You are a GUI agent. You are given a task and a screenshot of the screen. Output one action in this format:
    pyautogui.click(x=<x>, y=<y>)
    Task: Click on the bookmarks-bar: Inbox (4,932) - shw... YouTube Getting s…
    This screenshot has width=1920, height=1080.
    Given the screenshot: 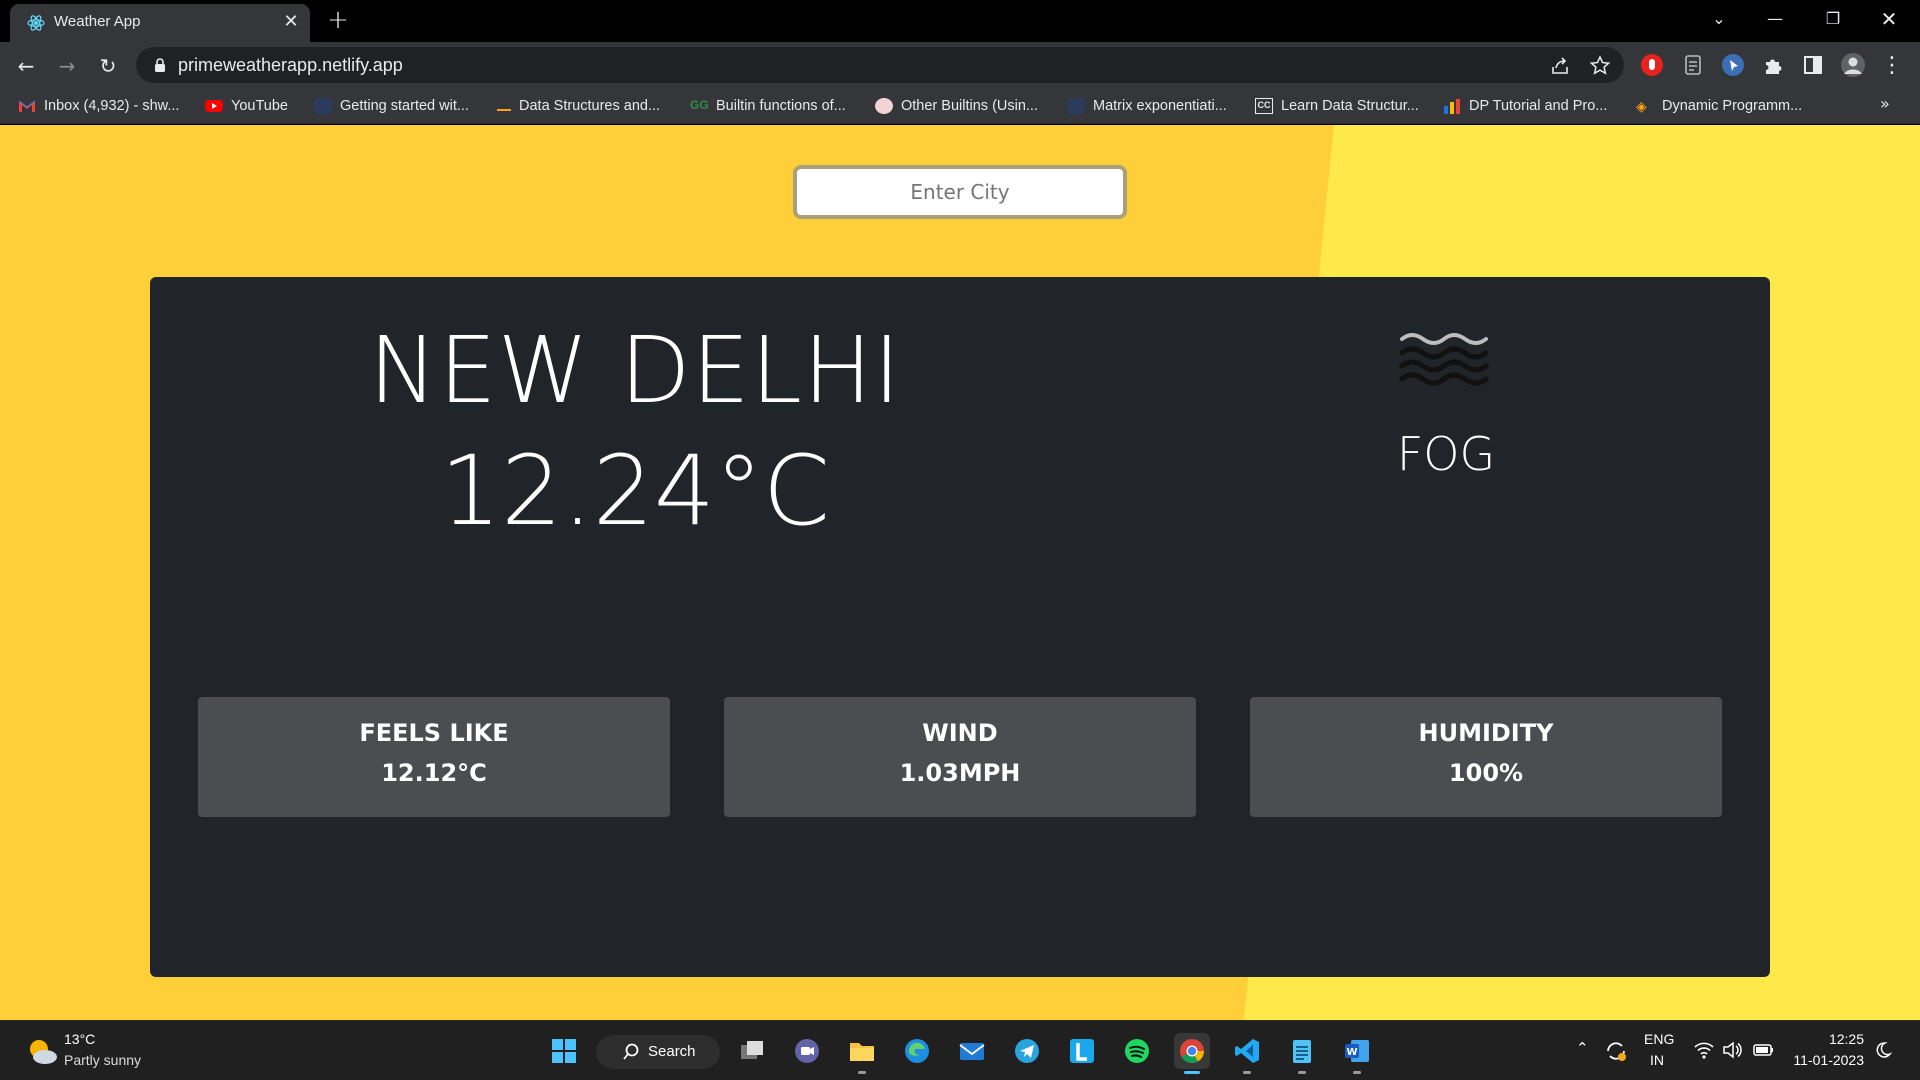 What is the action you would take?
    pyautogui.click(x=960, y=106)
    